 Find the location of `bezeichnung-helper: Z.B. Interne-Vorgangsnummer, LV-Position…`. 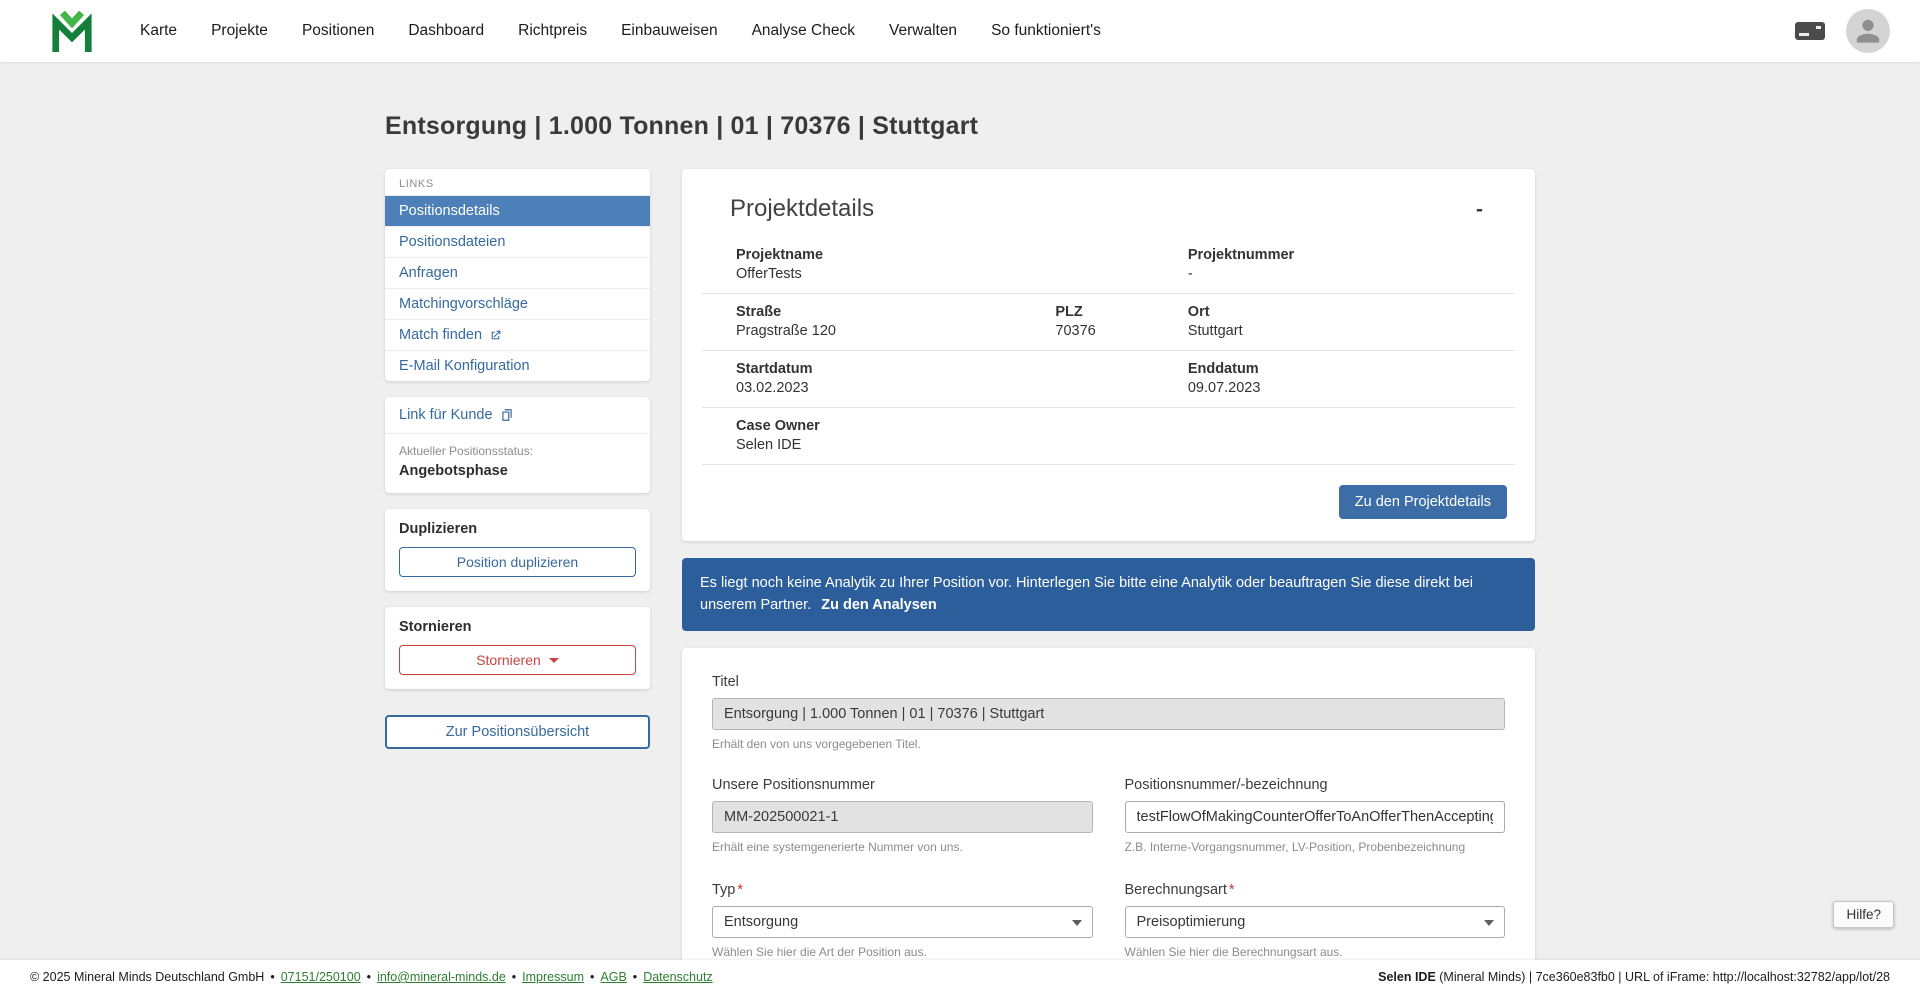

bezeichnung-helper: Z.B. Interne-Vorgangsnummer, LV-Position… is located at coordinates (1295, 846).